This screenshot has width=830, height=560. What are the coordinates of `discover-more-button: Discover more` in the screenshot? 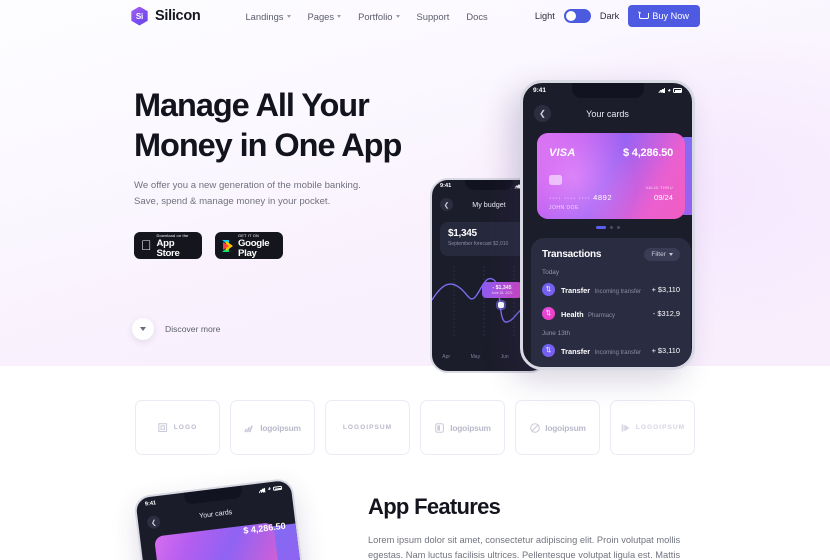 It's located at (176, 329).